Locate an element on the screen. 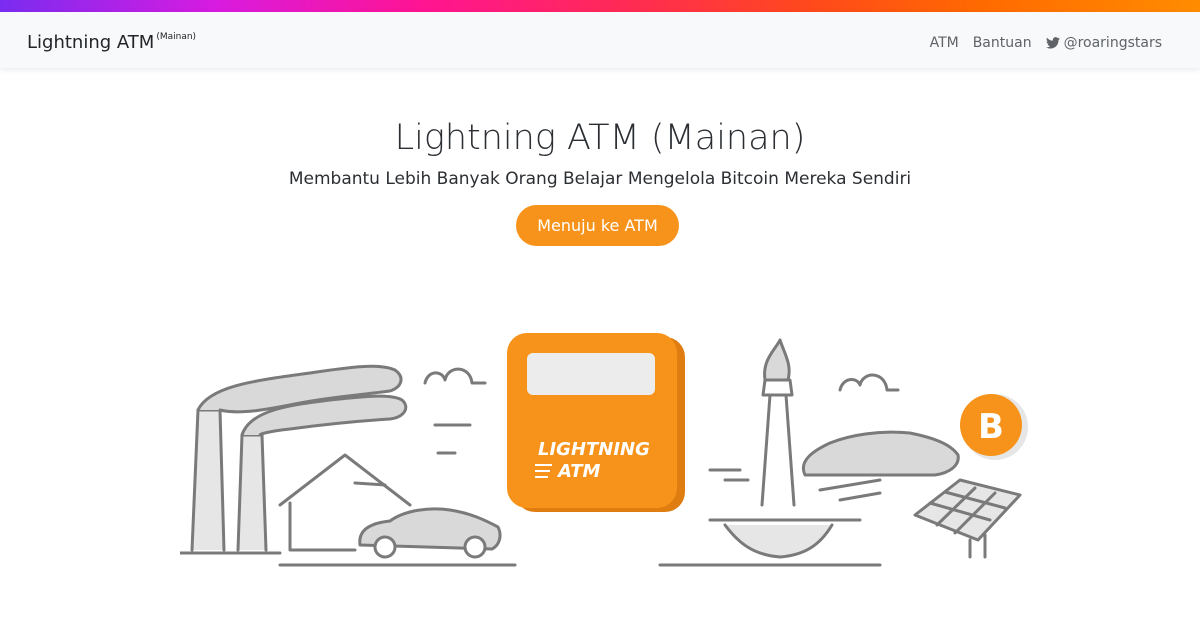  left-cloud-graphic is located at coordinates (455, 376).